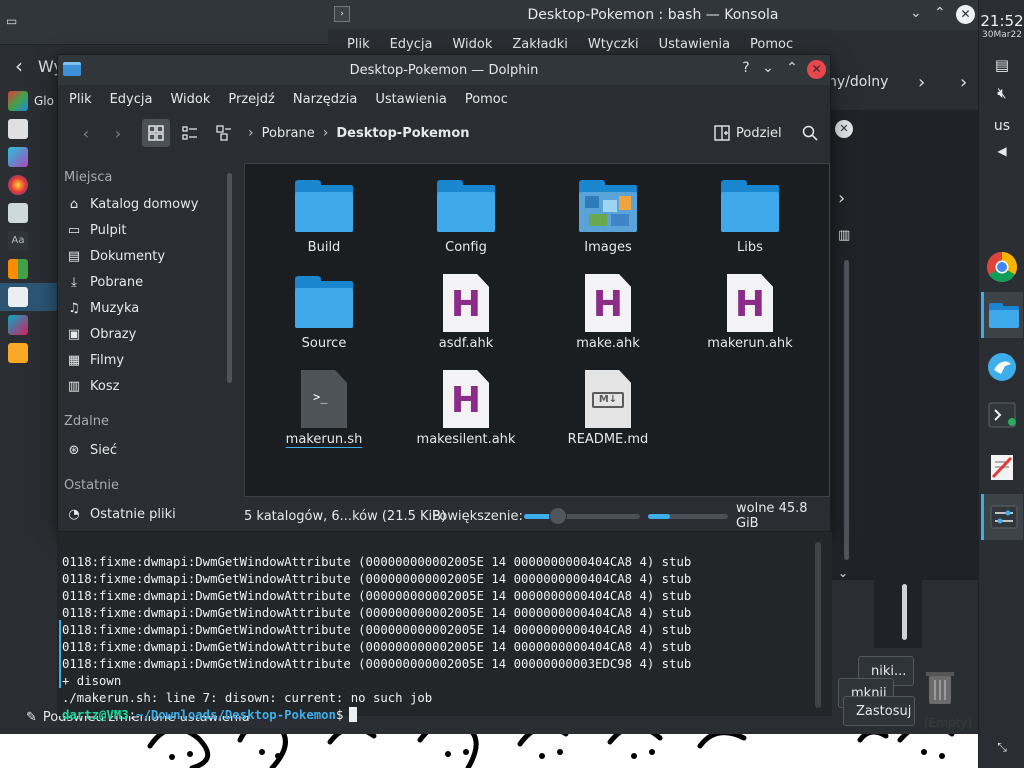  Describe the element at coordinates (72, 69) in the screenshot. I see `dolphin-app-icon` at that location.